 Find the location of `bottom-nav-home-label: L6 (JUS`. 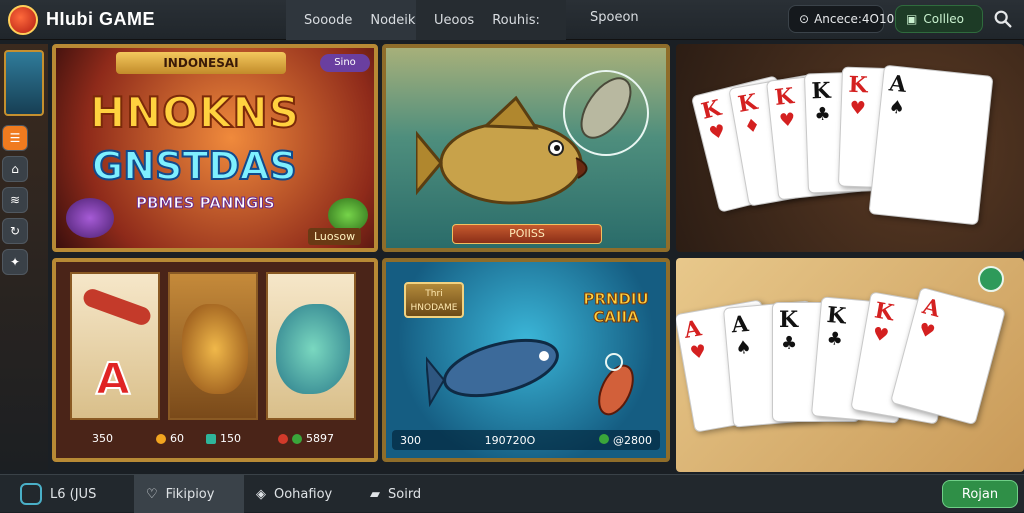

bottom-nav-home-label: L6 (JUS is located at coordinates (73, 494).